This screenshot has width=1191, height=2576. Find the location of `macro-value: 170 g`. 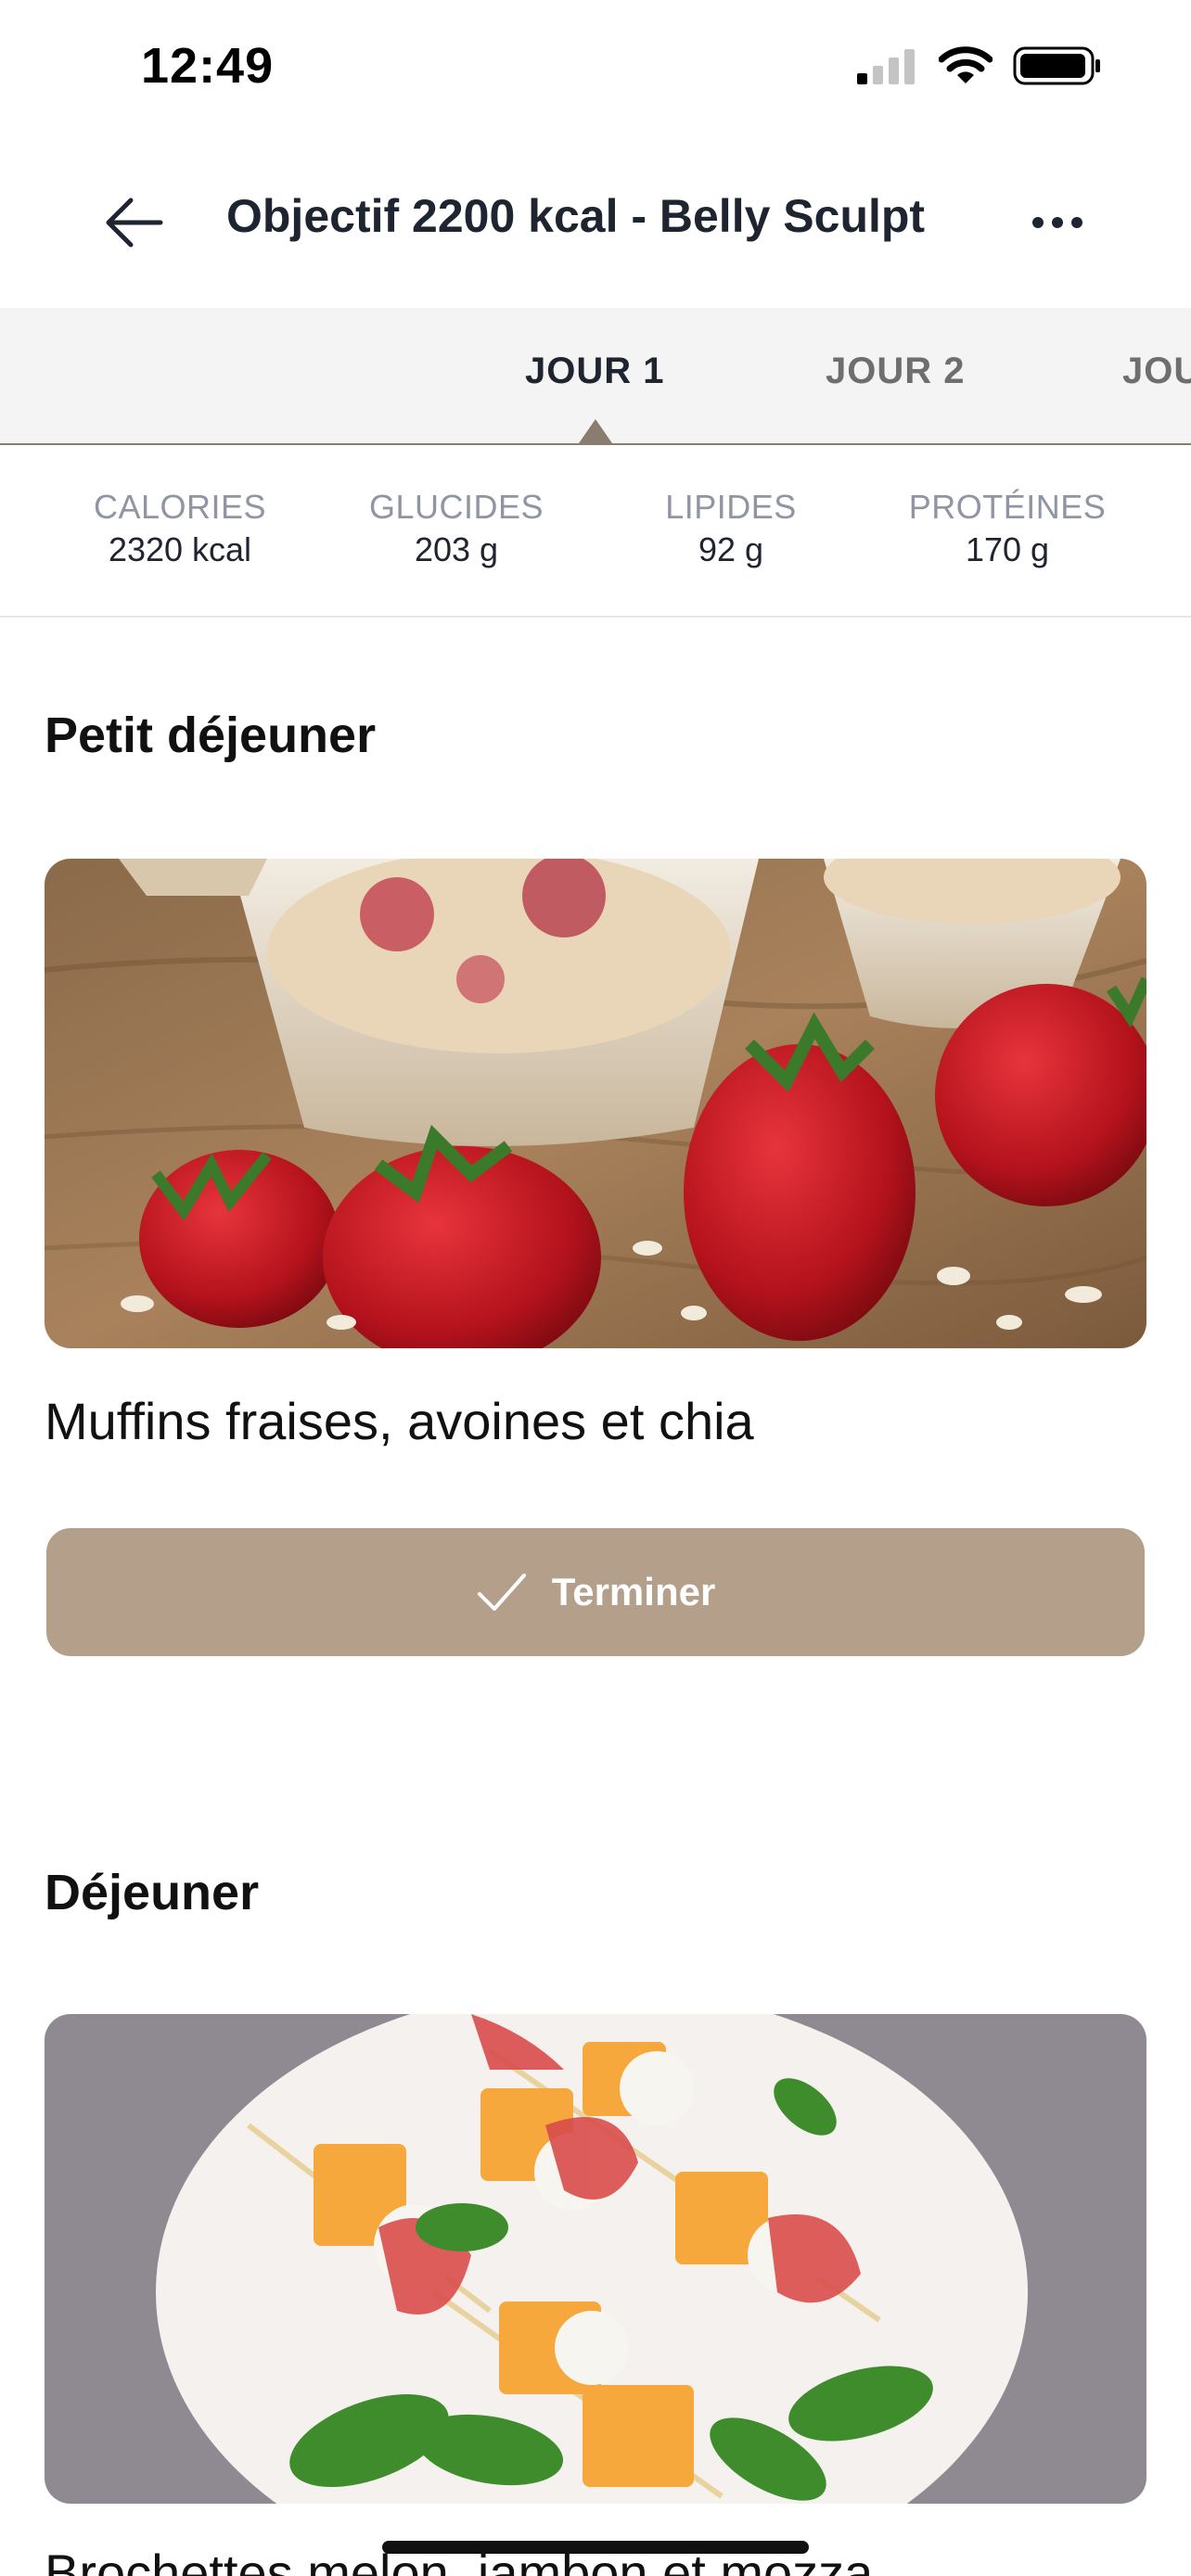

macro-value: 170 g is located at coordinates (1007, 549).